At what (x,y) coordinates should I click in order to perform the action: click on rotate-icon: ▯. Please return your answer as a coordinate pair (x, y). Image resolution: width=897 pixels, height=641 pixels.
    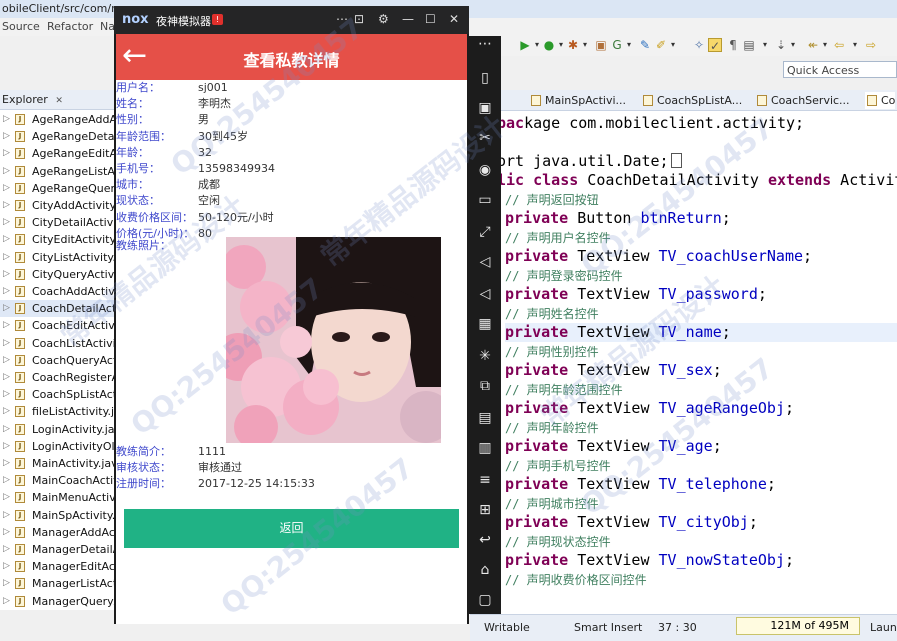
    Looking at the image, I should click on (485, 78).